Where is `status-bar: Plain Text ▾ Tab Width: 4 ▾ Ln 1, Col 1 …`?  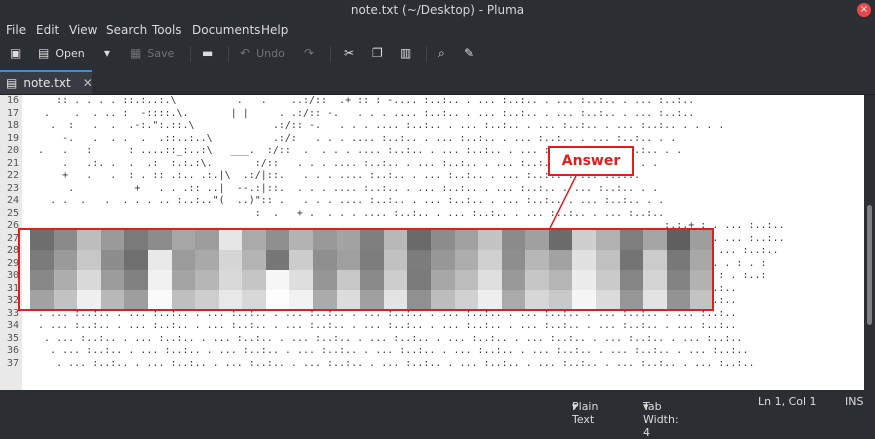 status-bar: Plain Text ▾ Tab Width: 4 ▾ Ln 1, Col 1 … is located at coordinates (437, 414).